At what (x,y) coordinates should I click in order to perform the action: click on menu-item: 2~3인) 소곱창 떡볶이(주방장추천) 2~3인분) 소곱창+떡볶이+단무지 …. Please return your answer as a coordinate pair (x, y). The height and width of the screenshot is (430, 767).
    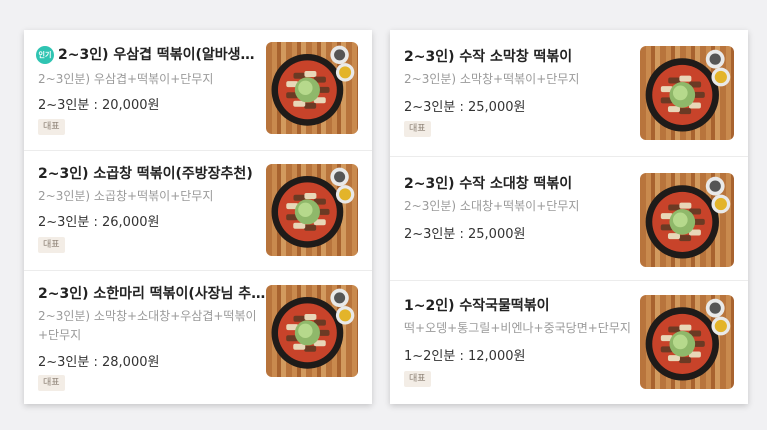
    Looking at the image, I should click on (198, 210).